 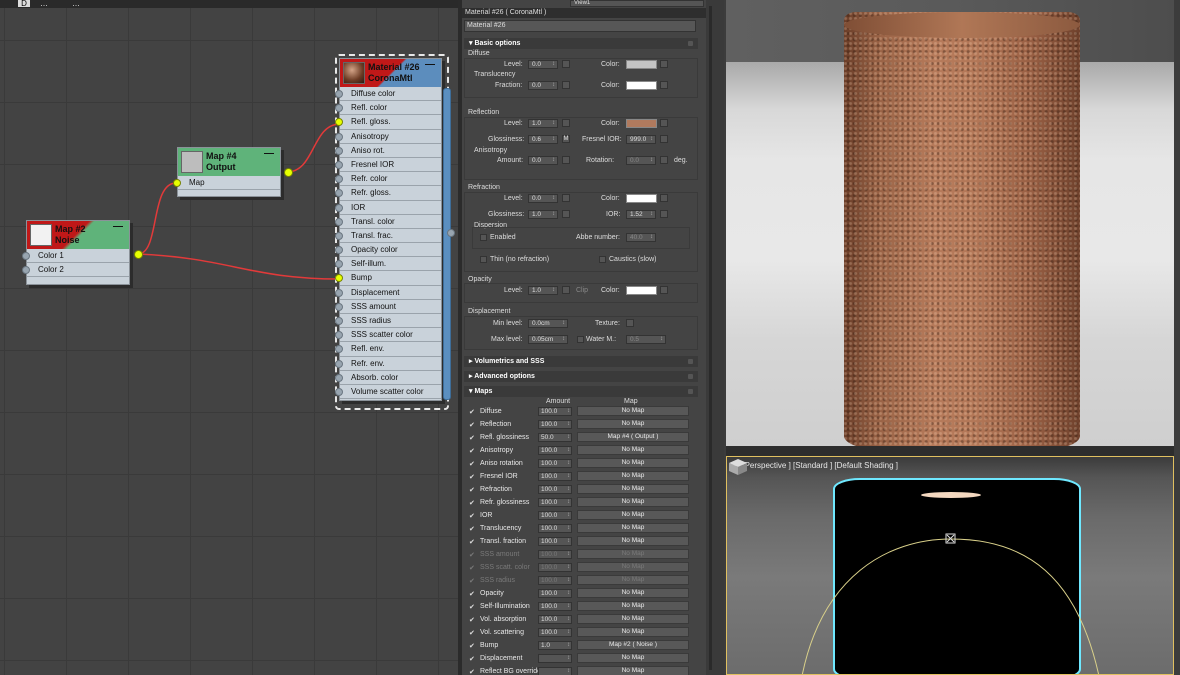 I want to click on glossiness-spinner: 0.6, so click(x=543, y=139).